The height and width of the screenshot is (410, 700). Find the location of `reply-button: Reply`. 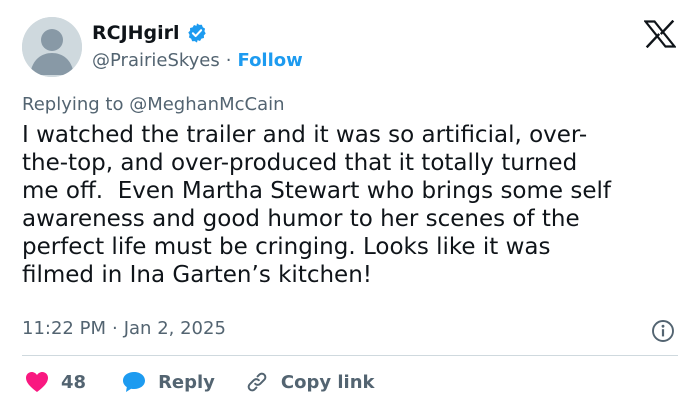

reply-button: Reply is located at coordinates (168, 382).